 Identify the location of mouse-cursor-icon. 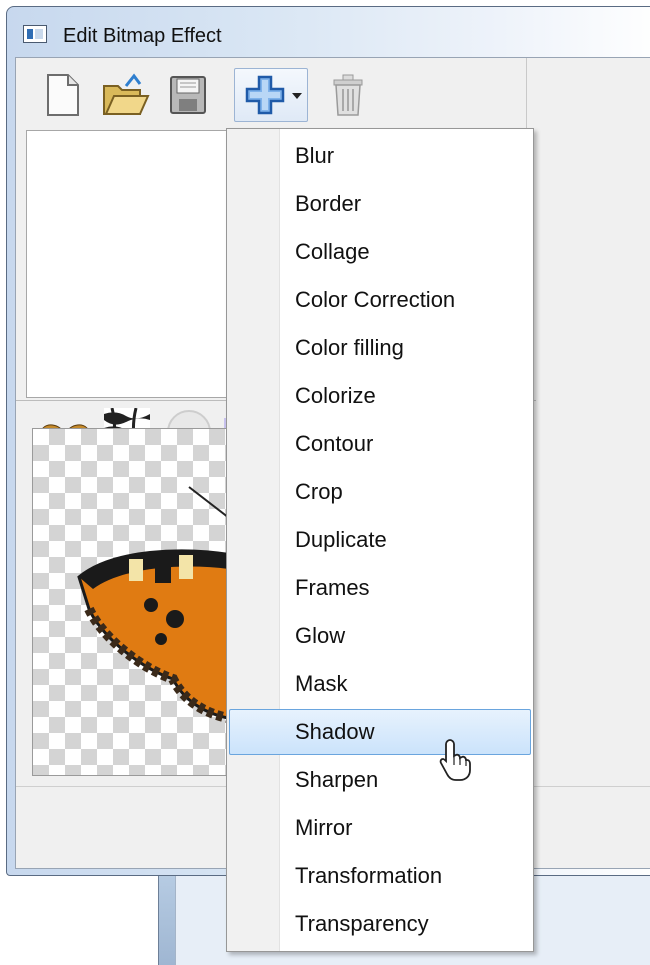
(455, 760).